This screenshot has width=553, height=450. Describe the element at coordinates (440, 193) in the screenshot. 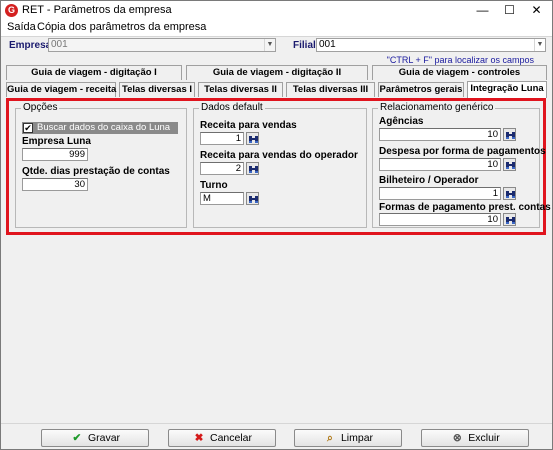

I see `bilheteiro-field: 1` at that location.